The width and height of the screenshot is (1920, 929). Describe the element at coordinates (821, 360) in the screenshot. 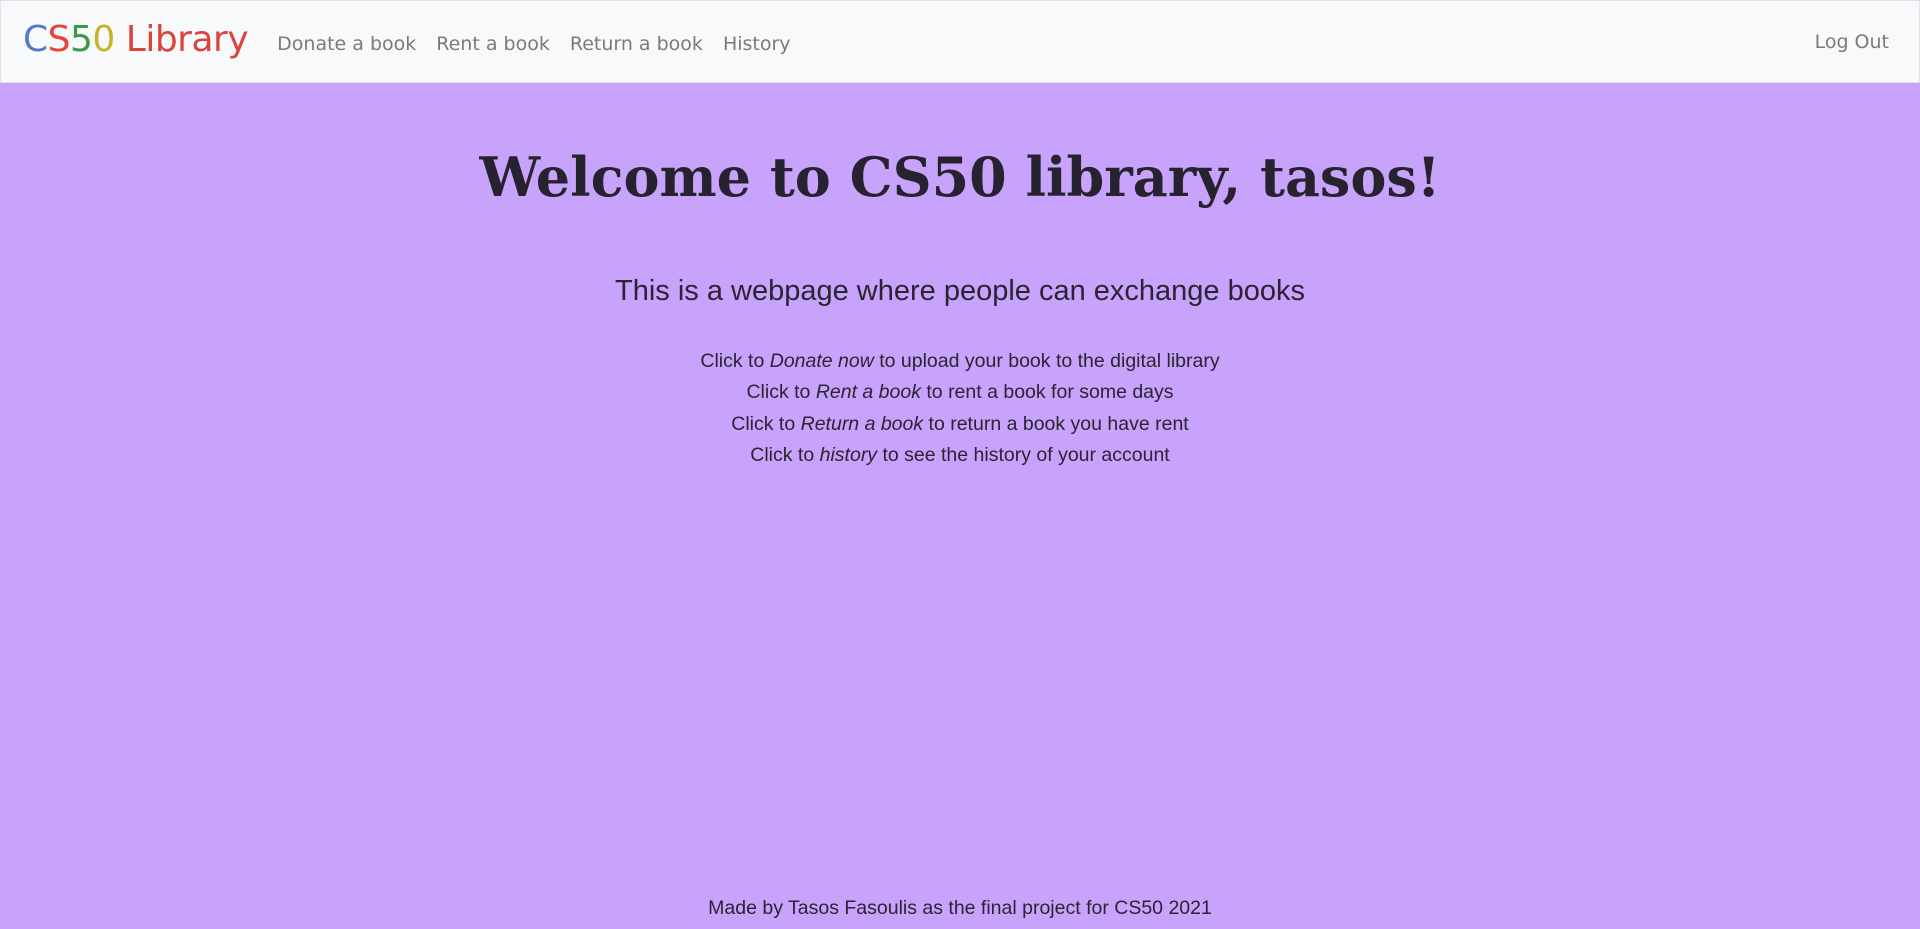

I see `instruction-emphasis: Donate now` at that location.